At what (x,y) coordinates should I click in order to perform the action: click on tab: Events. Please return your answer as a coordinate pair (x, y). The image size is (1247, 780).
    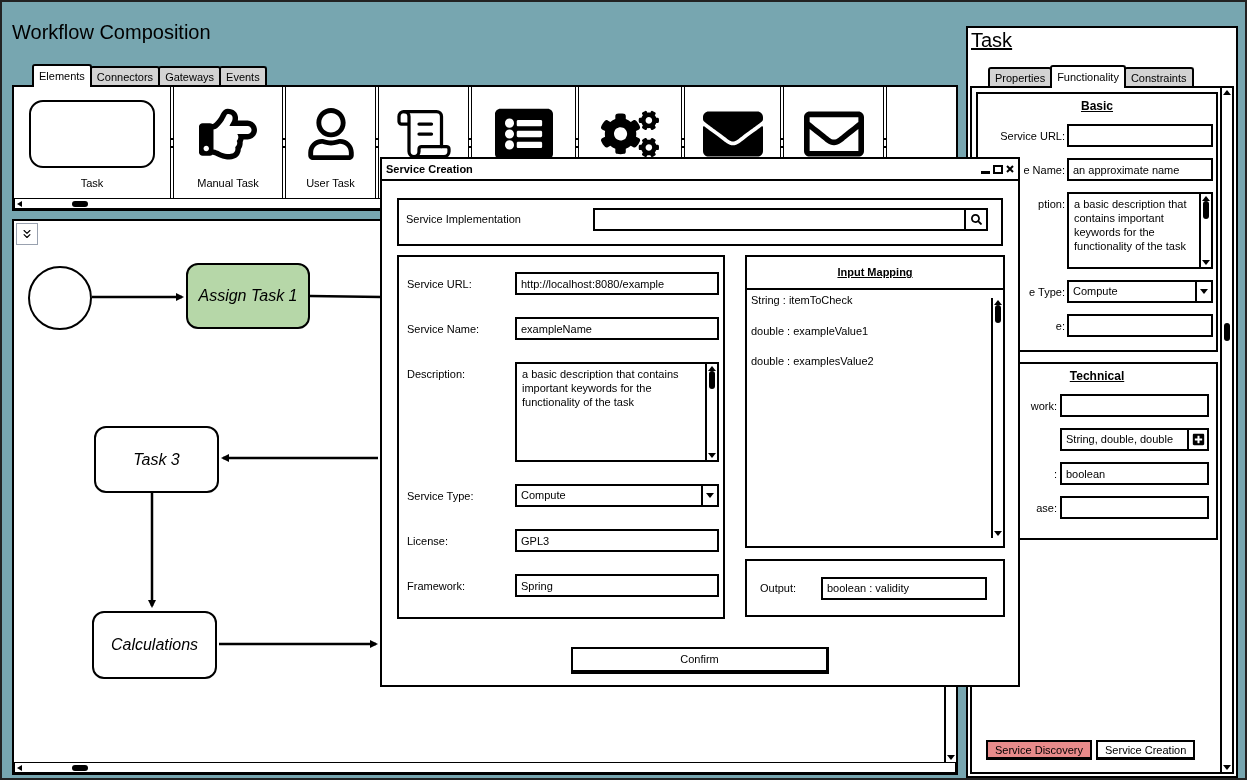
    Looking at the image, I should click on (243, 76).